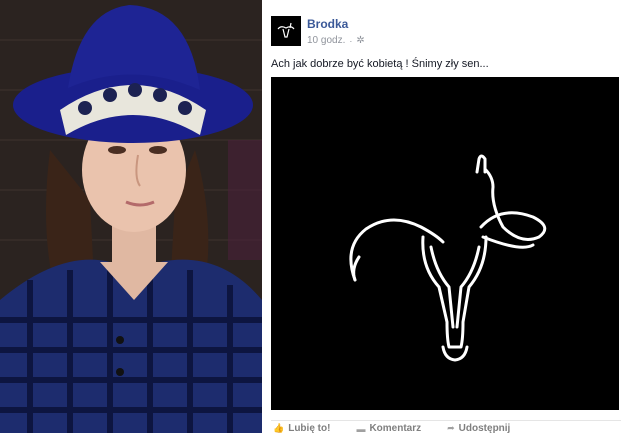 This screenshot has height=434, width=623. Describe the element at coordinates (309, 428) in the screenshot. I see `like-label: Lubię to!` at that location.